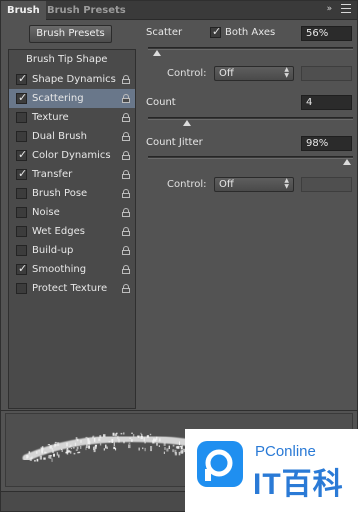 This screenshot has width=358, height=512. I want to click on brush-option-label: Transfer, so click(52, 174).